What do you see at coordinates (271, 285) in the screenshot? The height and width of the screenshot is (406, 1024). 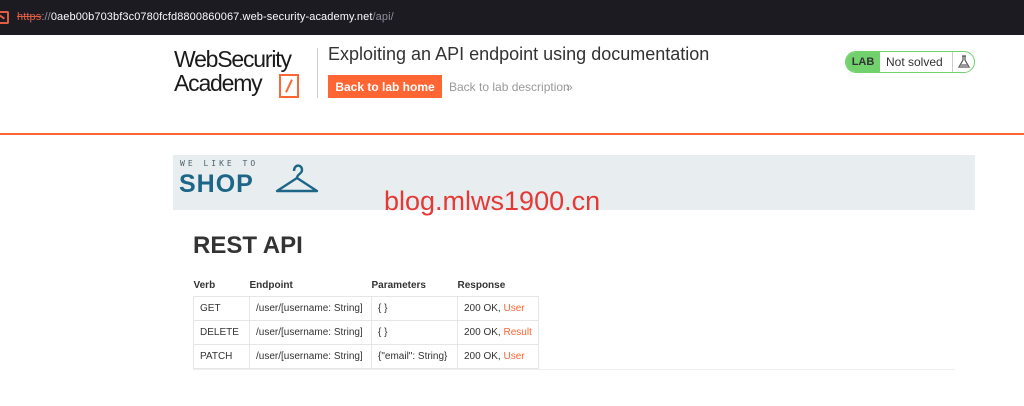 I see `column-header-endpoint: Endpoint` at bounding box center [271, 285].